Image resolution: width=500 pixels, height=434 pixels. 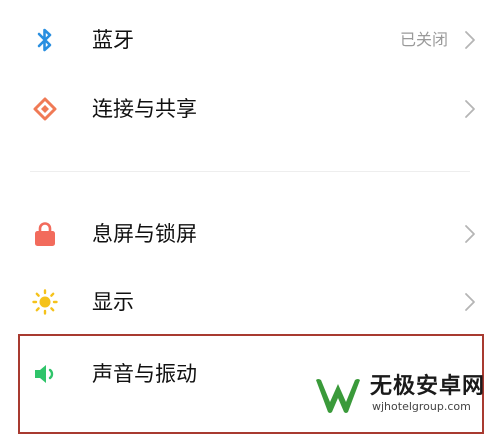 I want to click on settings-item-label: 连接与共享, so click(x=144, y=109).